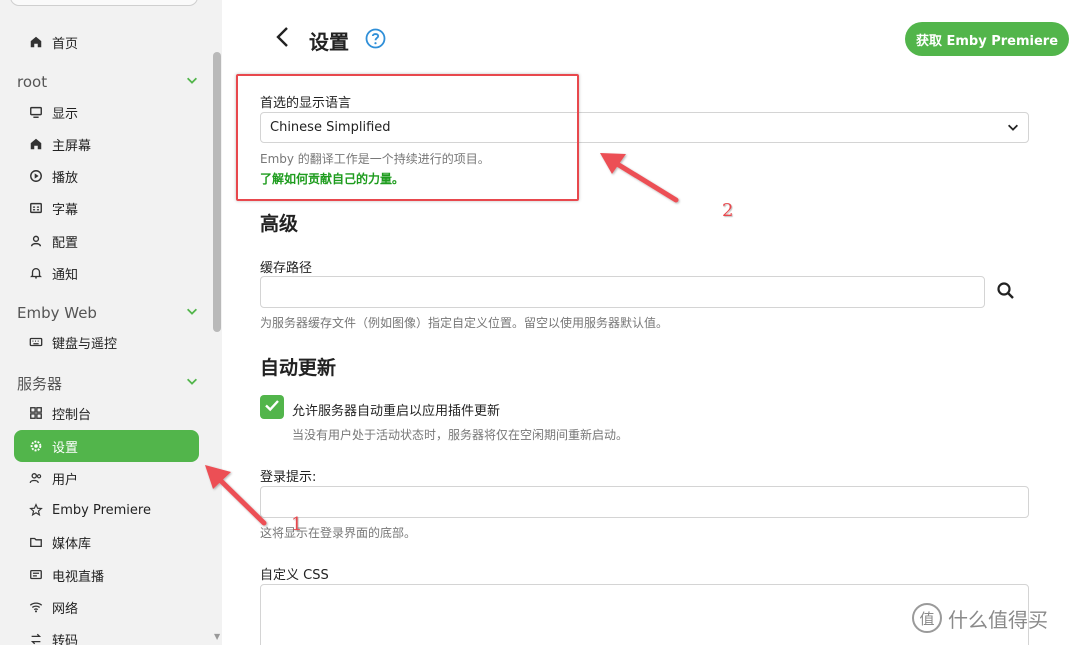 This screenshot has height=645, width=1080. What do you see at coordinates (106, 542) in the screenshot?
I see `sidebar-item-library: 媒体库` at bounding box center [106, 542].